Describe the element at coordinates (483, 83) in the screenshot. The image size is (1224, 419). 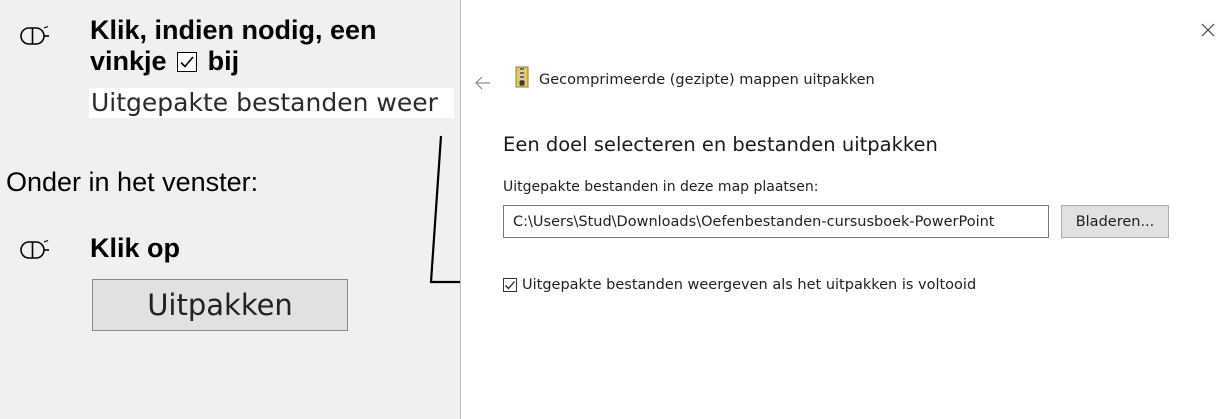
I see `back-arrow-icon` at that location.